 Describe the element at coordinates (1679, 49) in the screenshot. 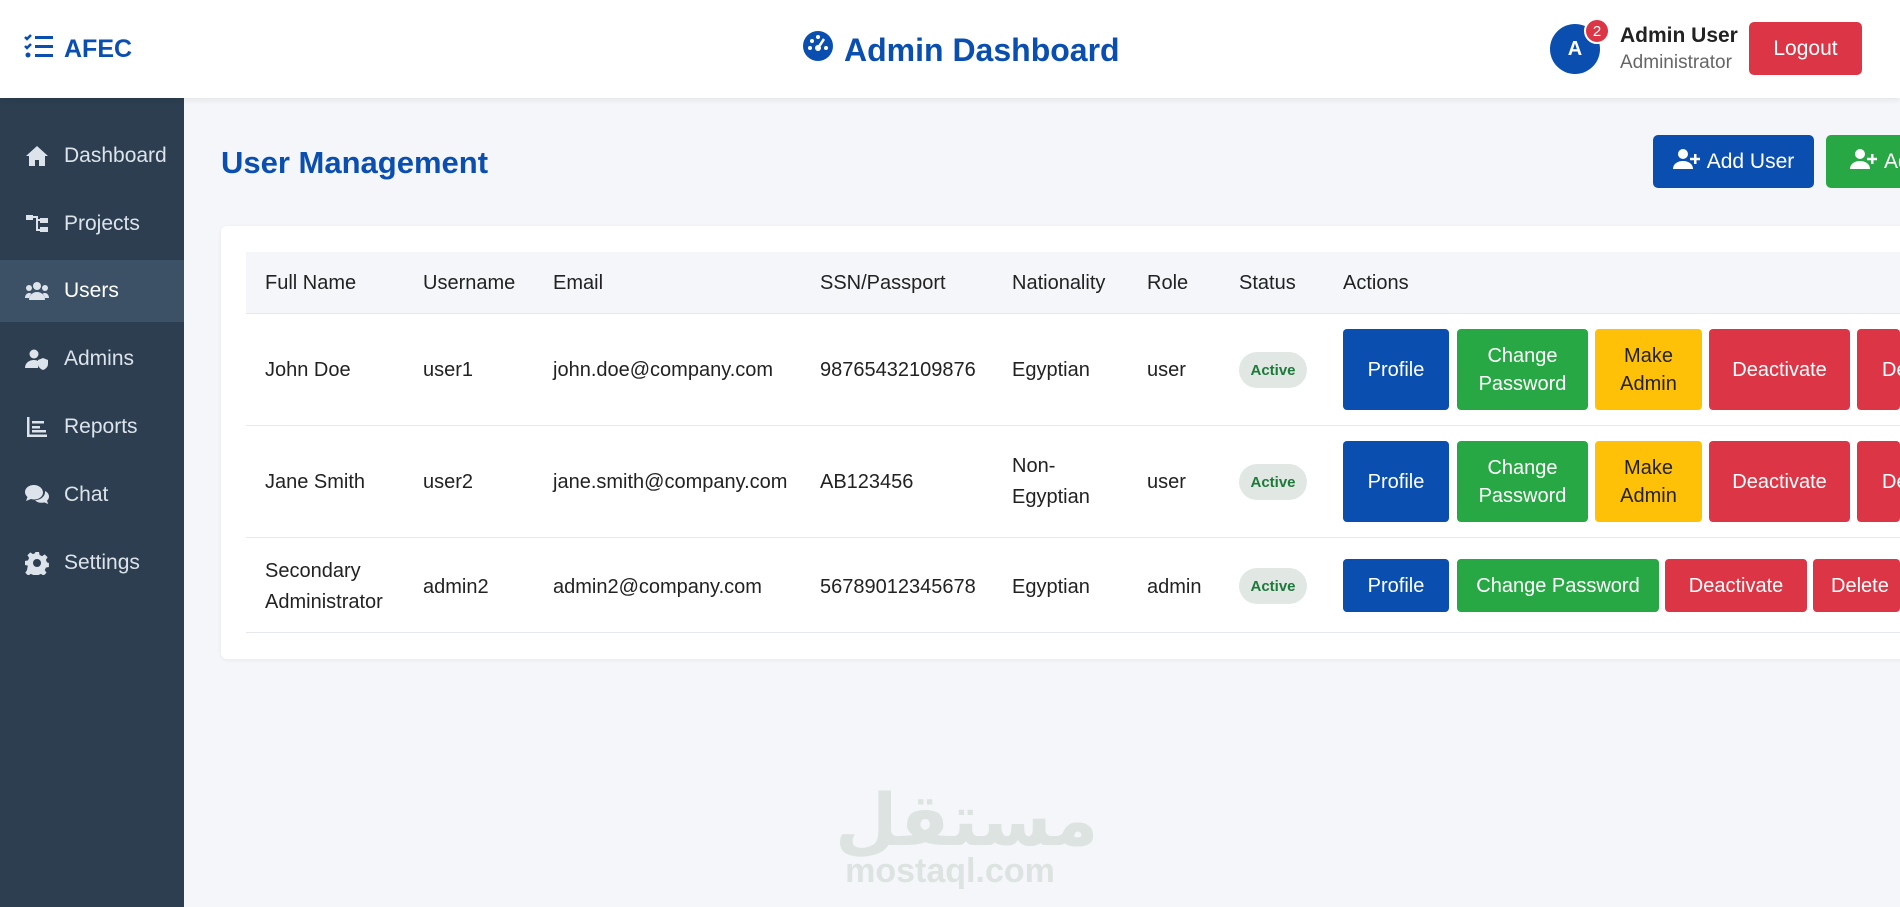

I see `user-info: Admin User Administrator` at that location.